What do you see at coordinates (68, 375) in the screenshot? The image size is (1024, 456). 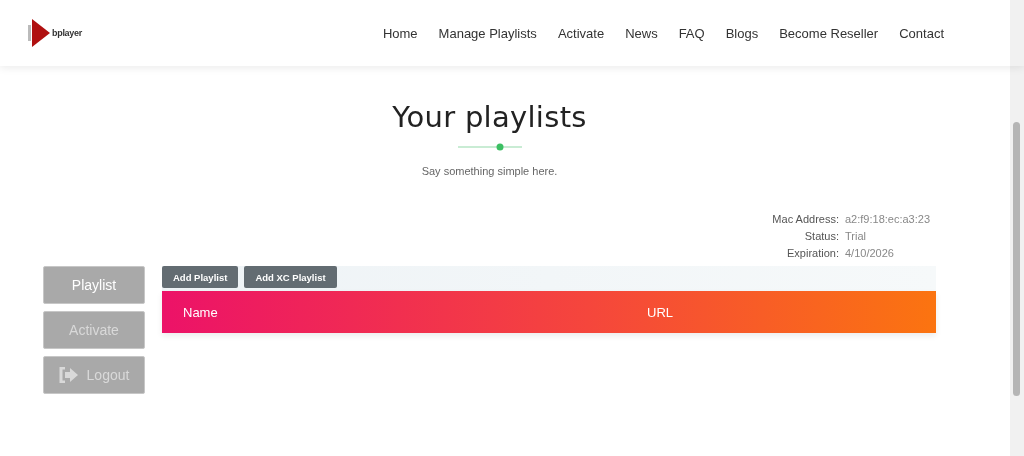 I see `logout-icon` at bounding box center [68, 375].